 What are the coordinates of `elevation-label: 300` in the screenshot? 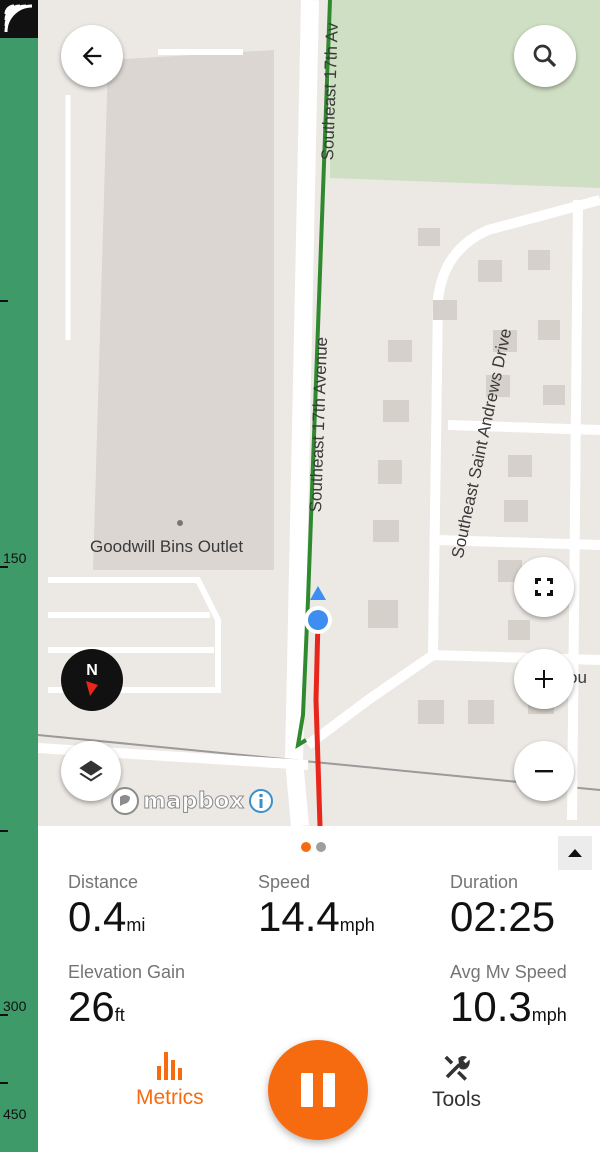 It's located at (15, 1006).